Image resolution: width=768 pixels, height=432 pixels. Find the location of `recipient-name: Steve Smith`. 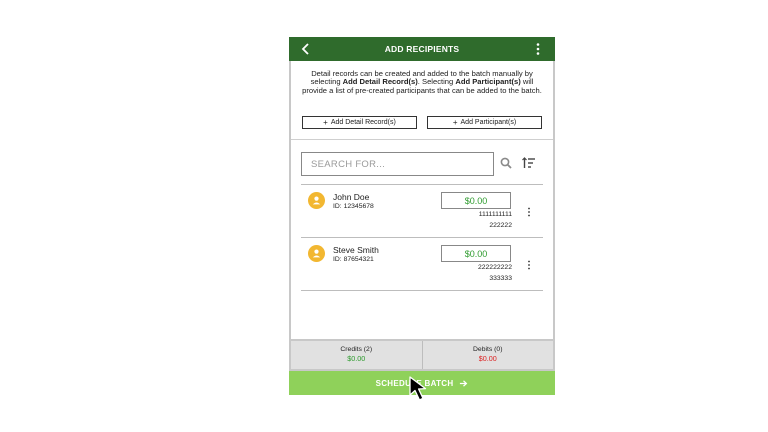

recipient-name: Steve Smith is located at coordinates (356, 250).